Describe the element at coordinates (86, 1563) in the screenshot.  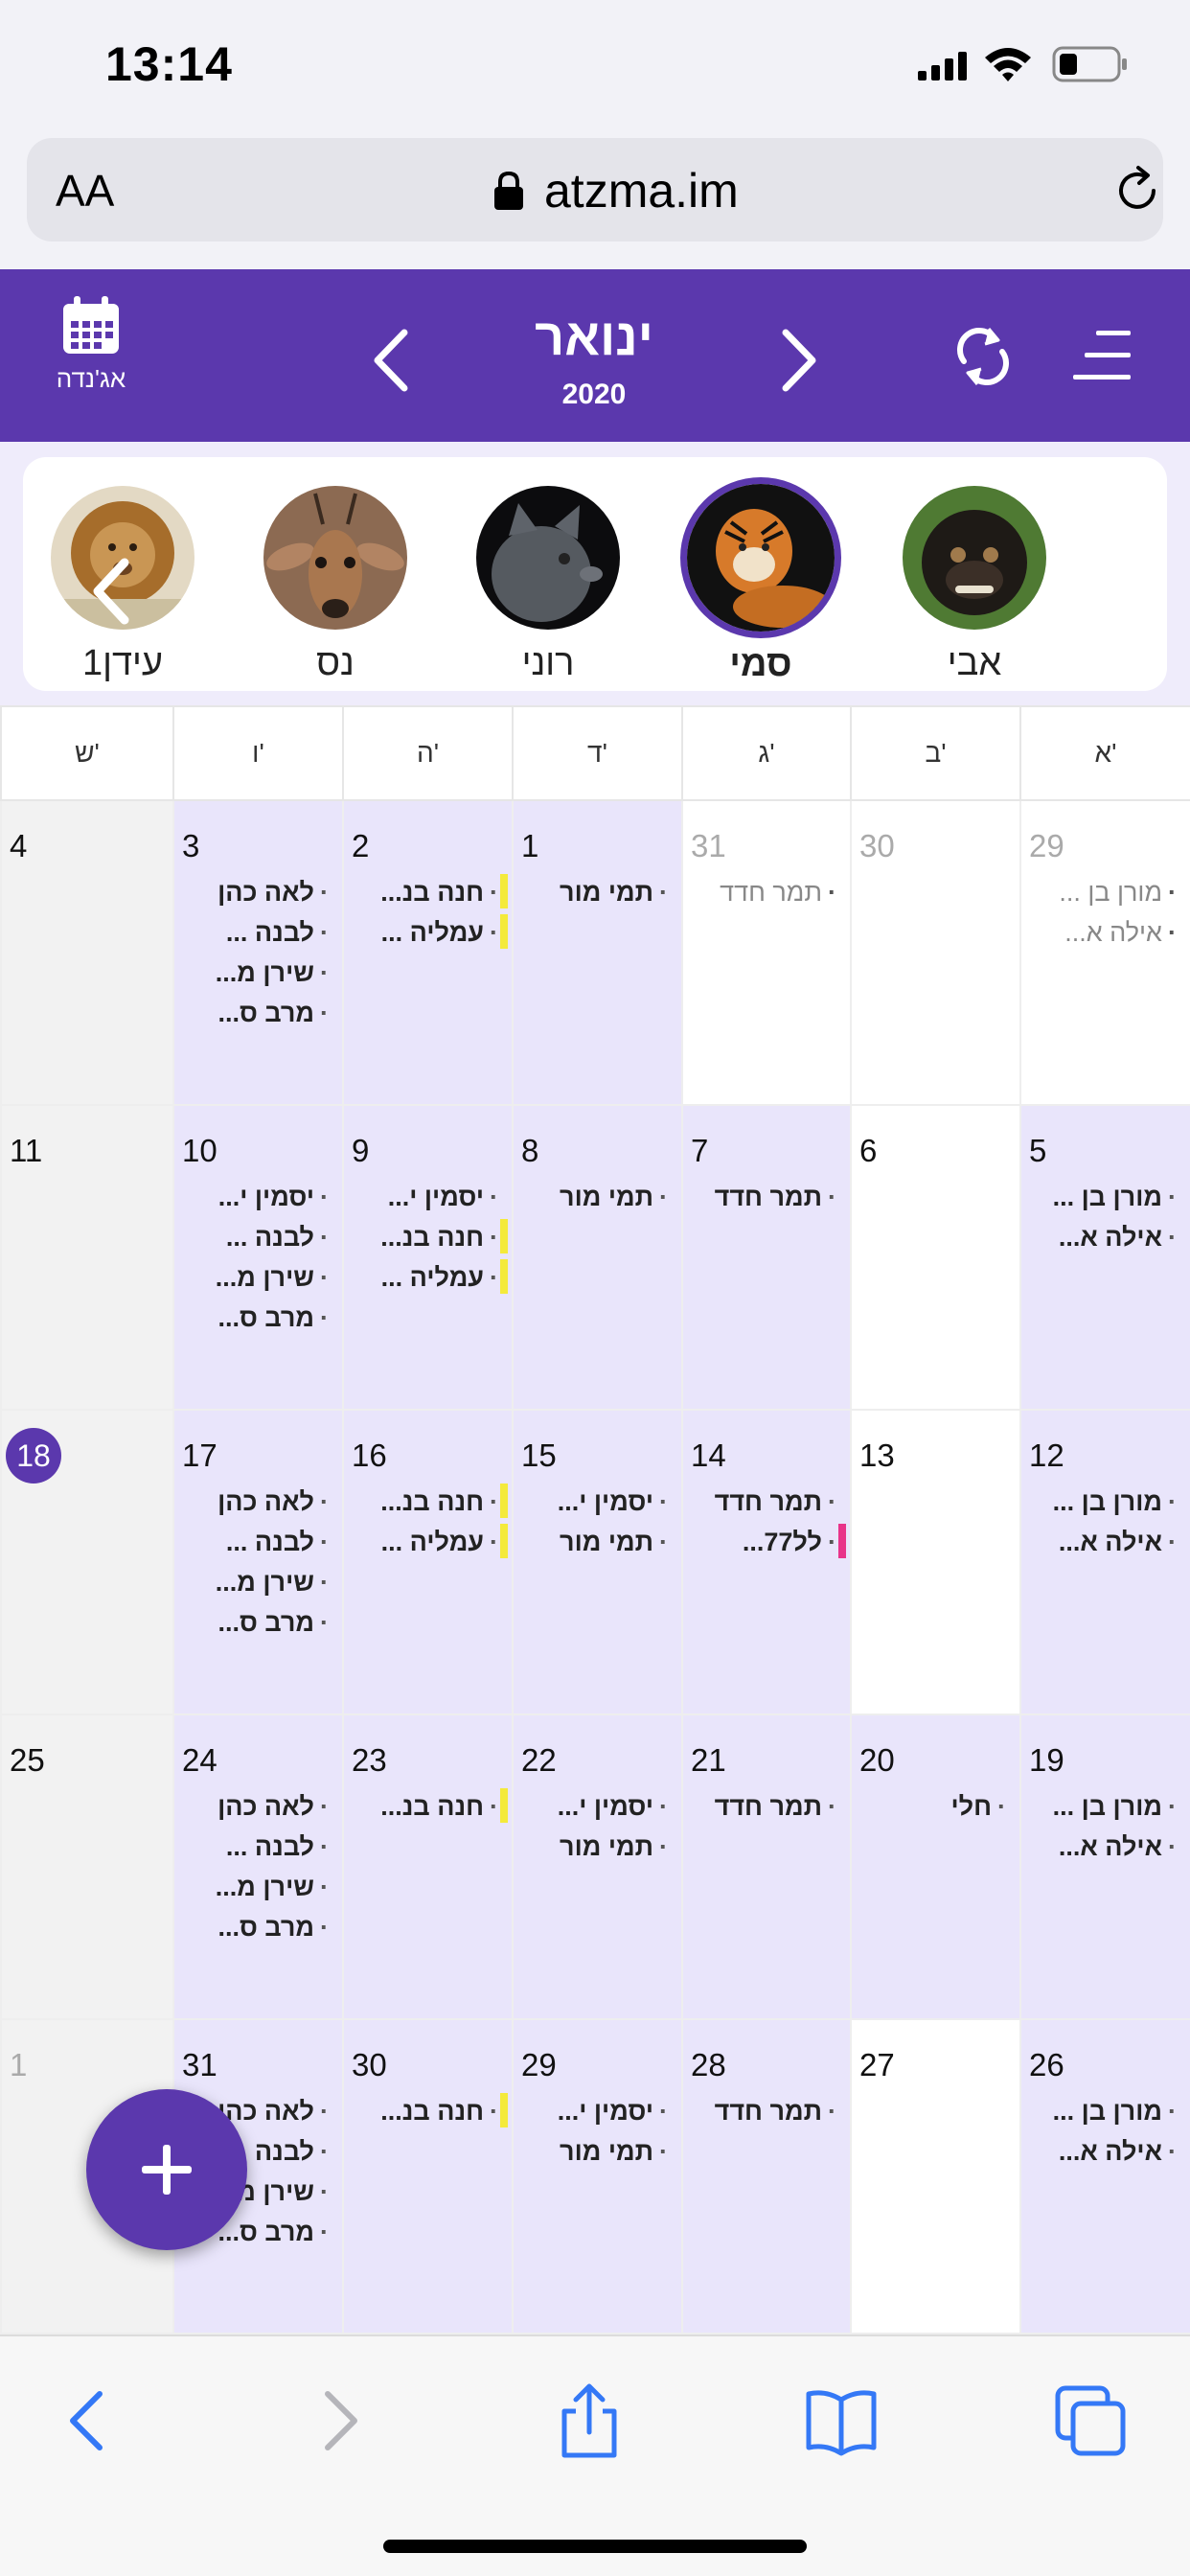
I see `day-cell: 18` at that location.